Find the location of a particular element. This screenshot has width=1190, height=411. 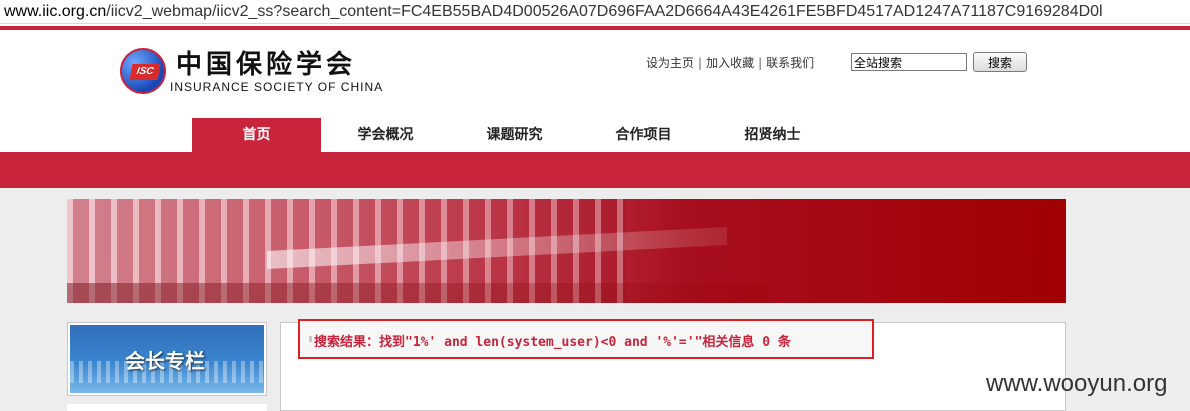

president-column-banner: 会长专栏 is located at coordinates (167, 359).